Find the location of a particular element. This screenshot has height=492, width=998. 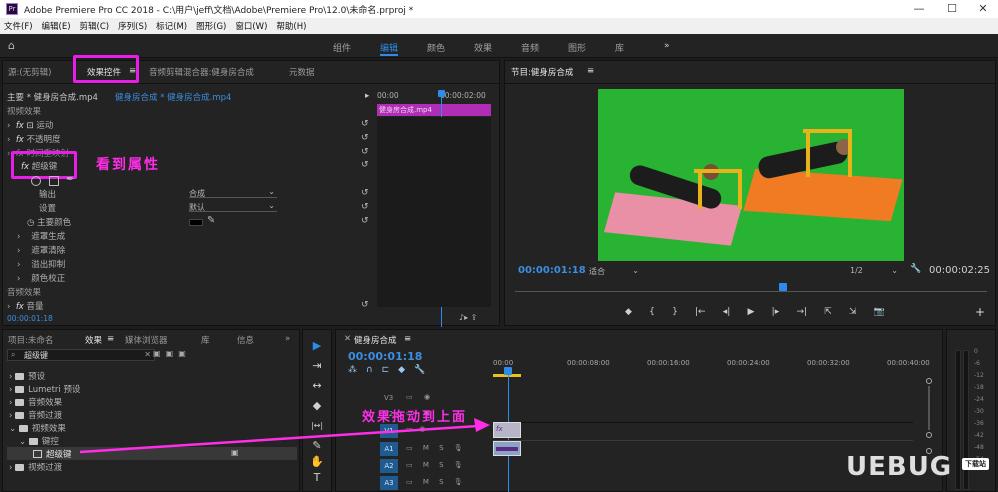

play-only-icon: ▸ is located at coordinates (367, 97).